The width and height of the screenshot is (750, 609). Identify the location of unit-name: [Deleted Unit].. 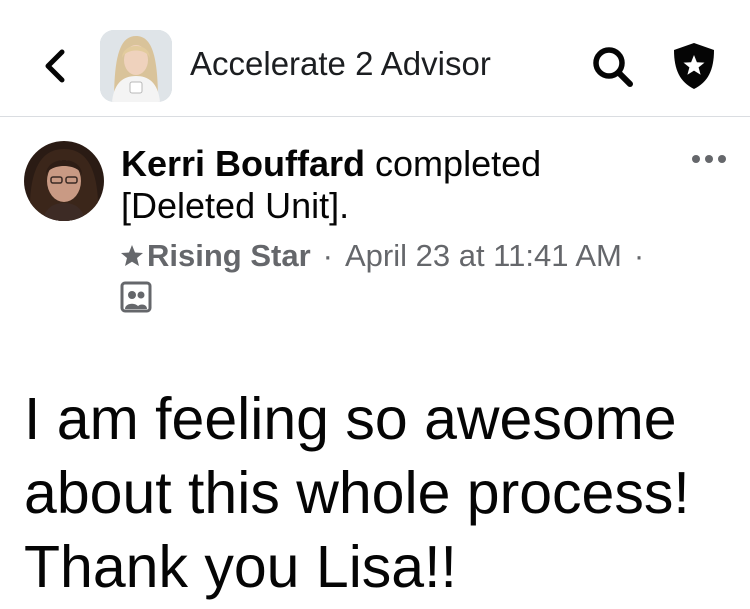
(235, 205).